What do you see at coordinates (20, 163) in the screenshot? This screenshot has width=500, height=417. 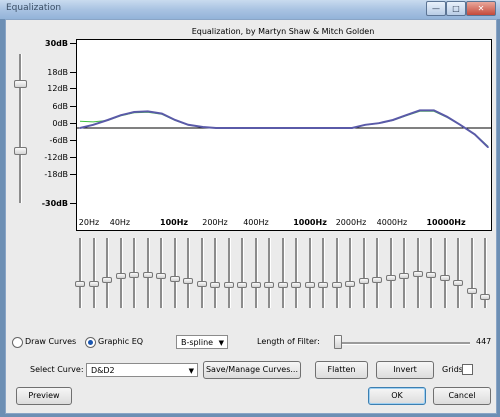 I see `gain-slider-min-track` at bounding box center [20, 163].